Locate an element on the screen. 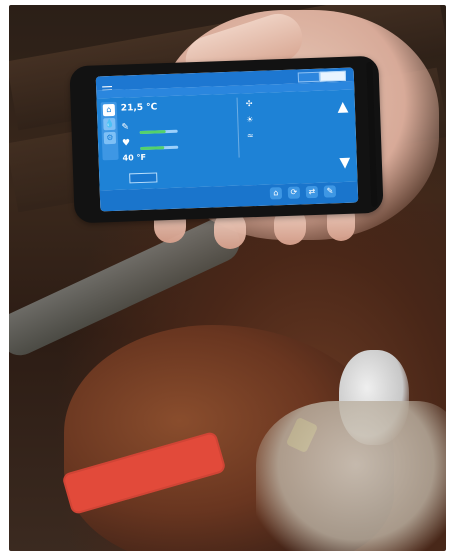 This screenshot has width=453, height=555. row2-bar is located at coordinates (158, 132).